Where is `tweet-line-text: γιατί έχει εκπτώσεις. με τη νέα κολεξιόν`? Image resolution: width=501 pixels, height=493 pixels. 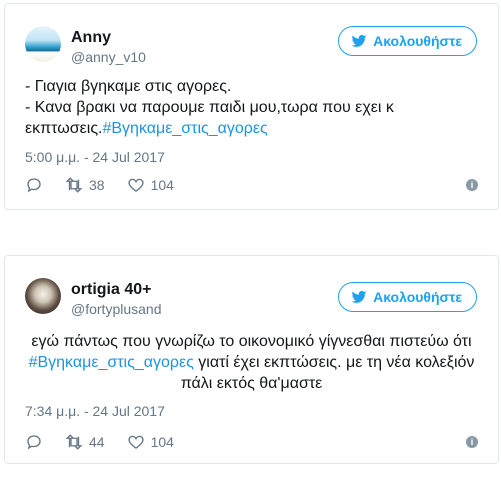
tweet-line-text: γιατί έχει εκπτώσεις. με τη νέα κολεξιόν is located at coordinates (334, 362).